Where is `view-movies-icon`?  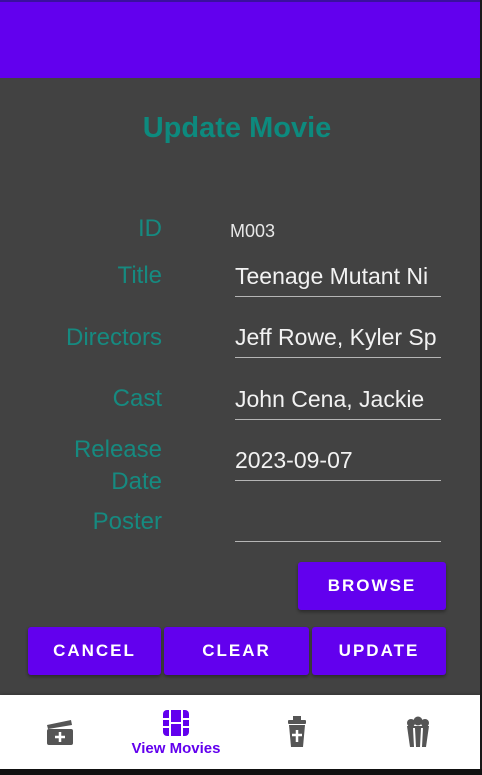 view-movies-icon is located at coordinates (176, 722).